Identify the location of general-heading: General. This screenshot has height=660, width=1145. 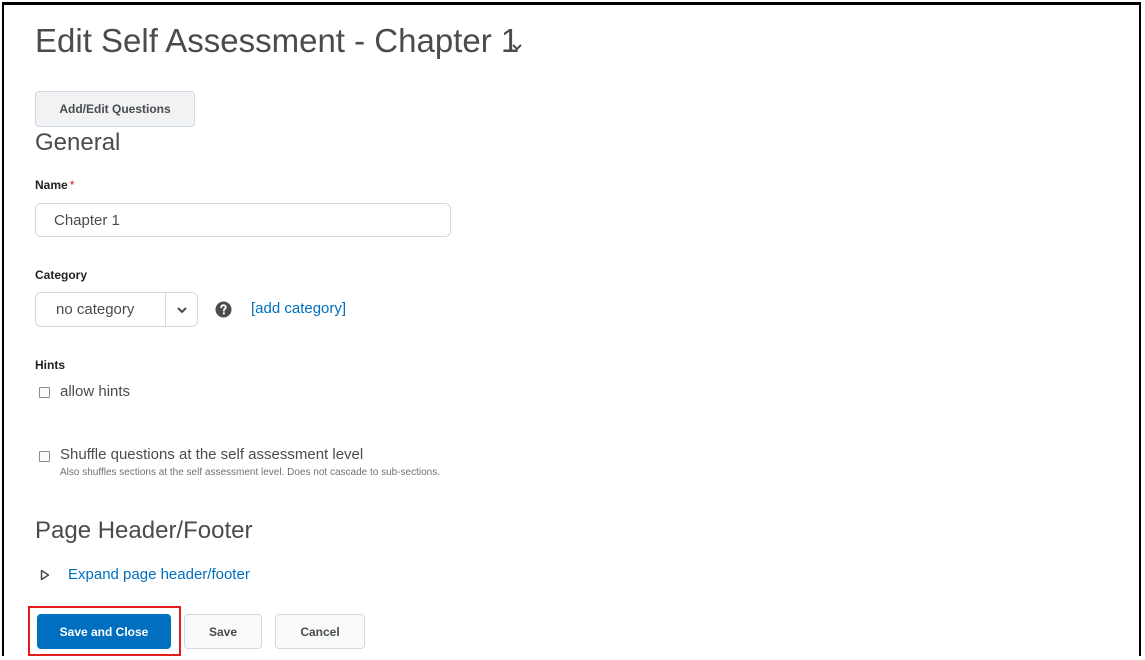
(78, 142).